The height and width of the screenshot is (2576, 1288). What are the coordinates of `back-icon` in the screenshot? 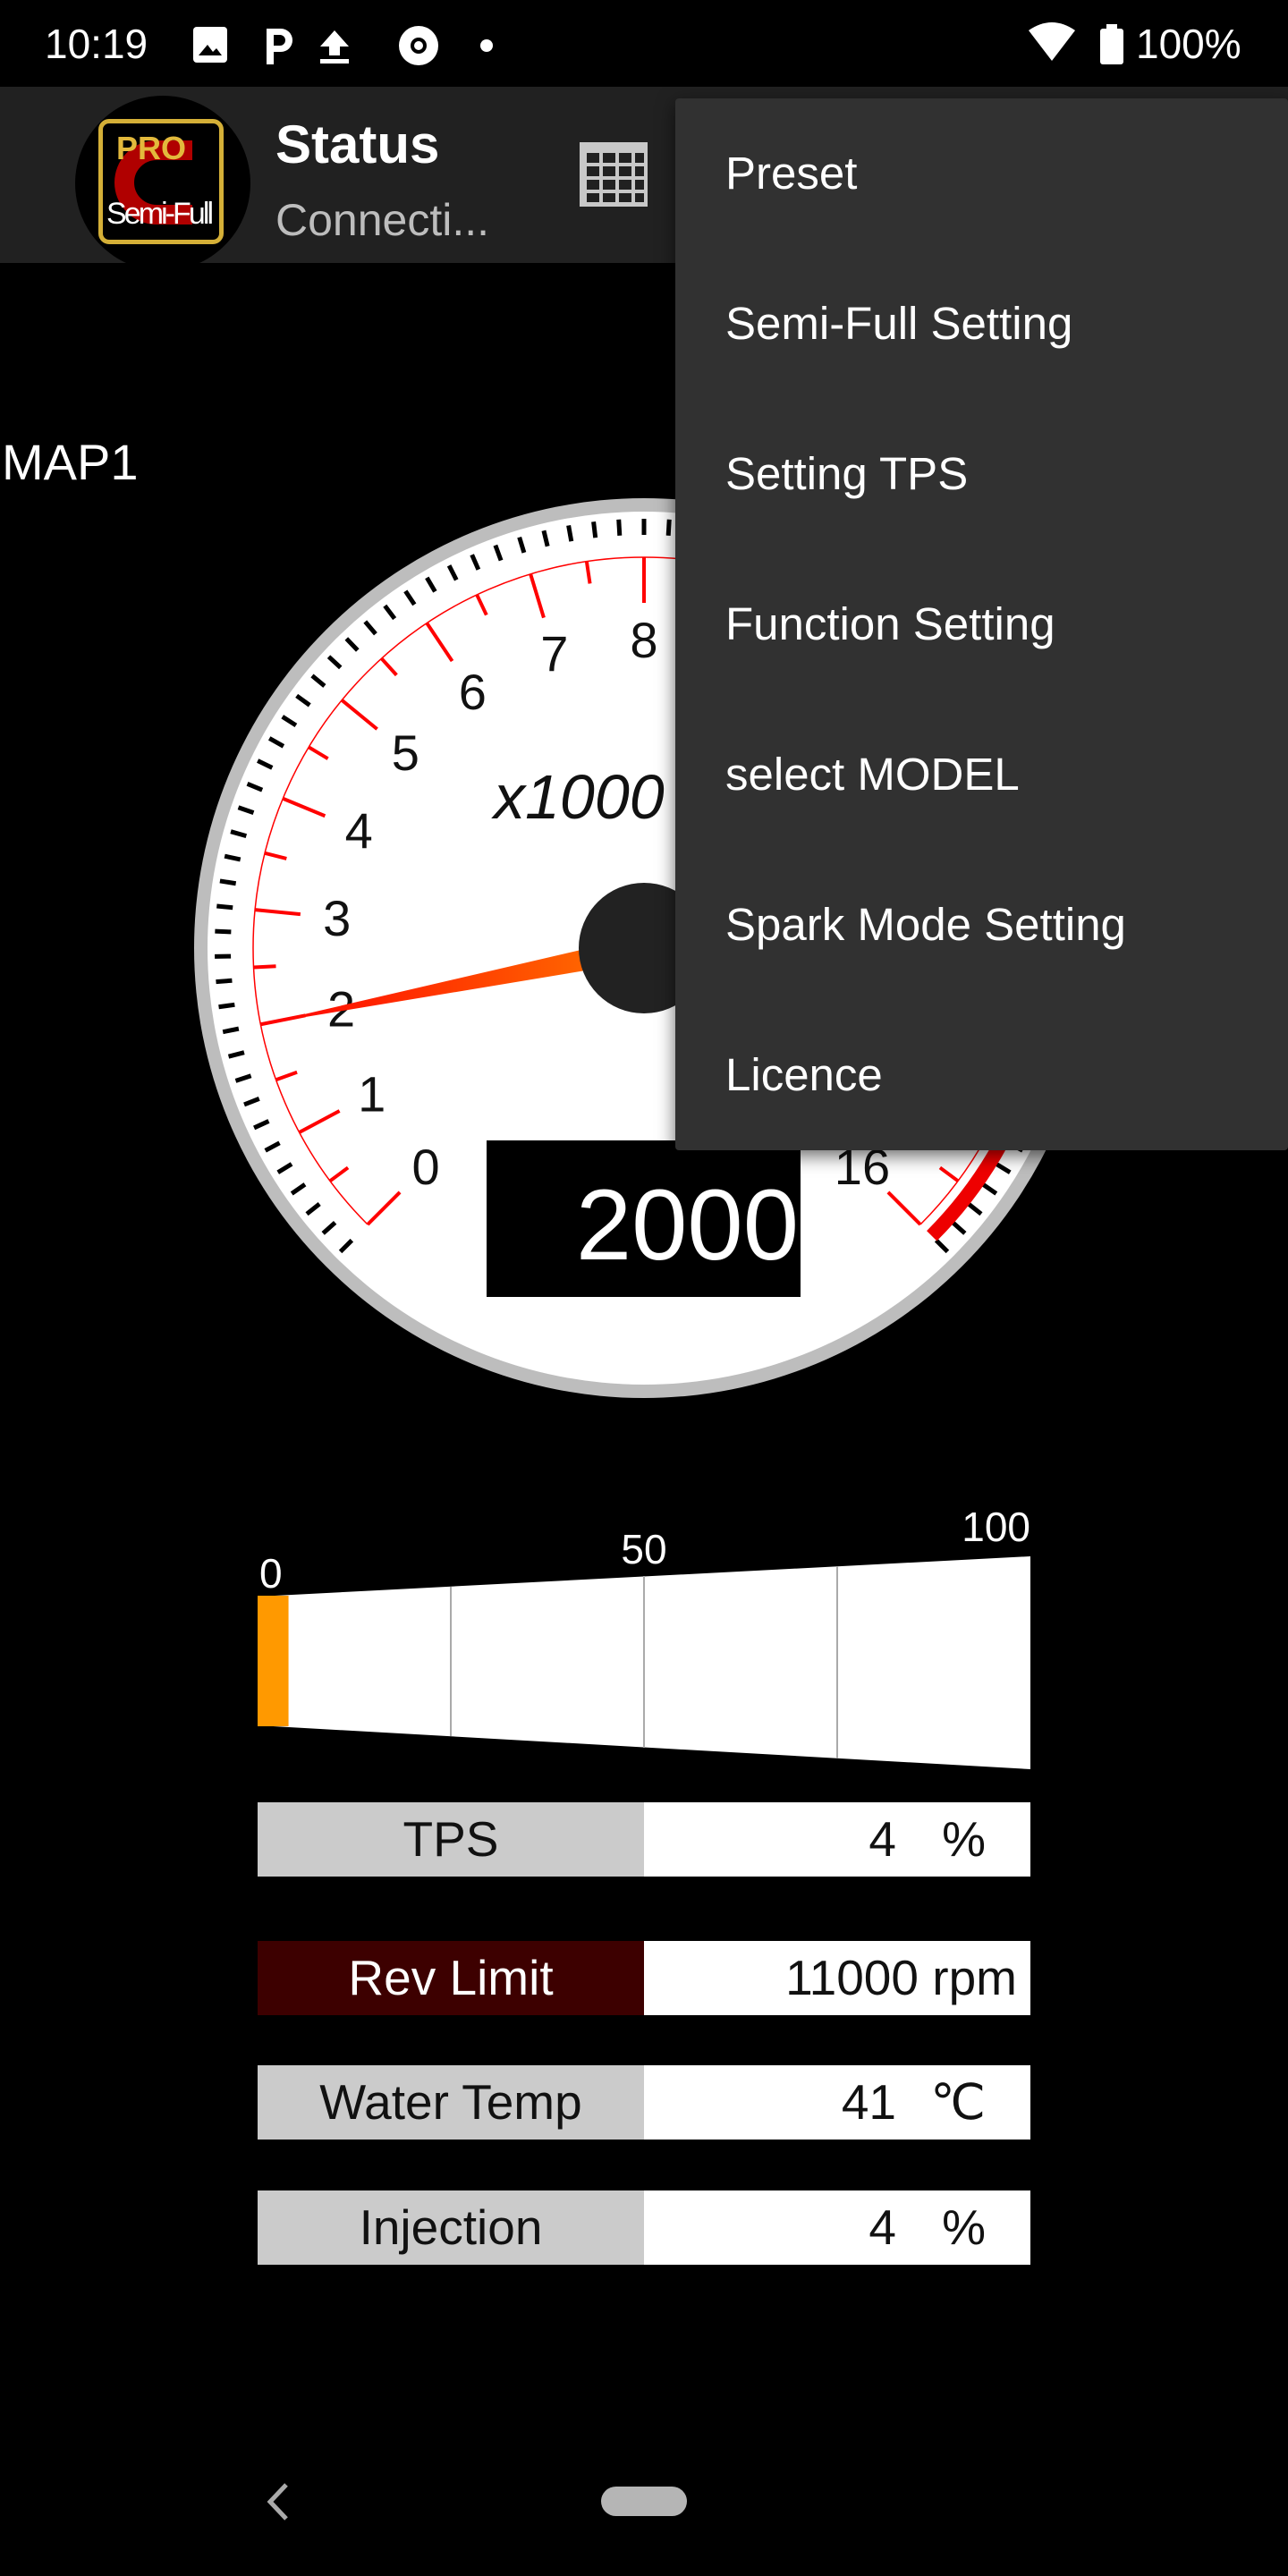 It's located at (277, 2502).